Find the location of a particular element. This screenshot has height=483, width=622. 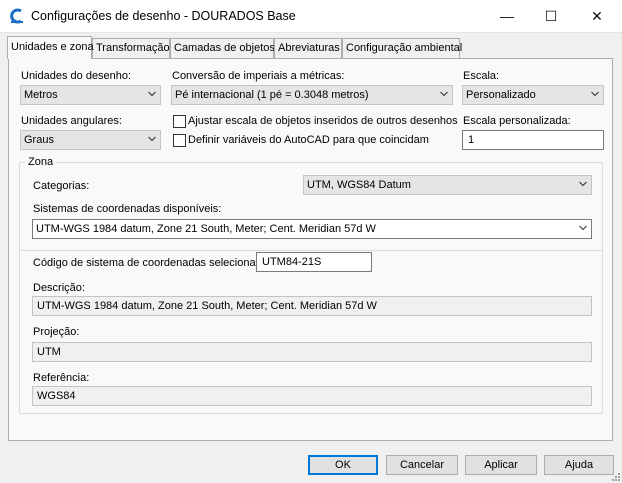

scale-select: Personalizado is located at coordinates (533, 95).